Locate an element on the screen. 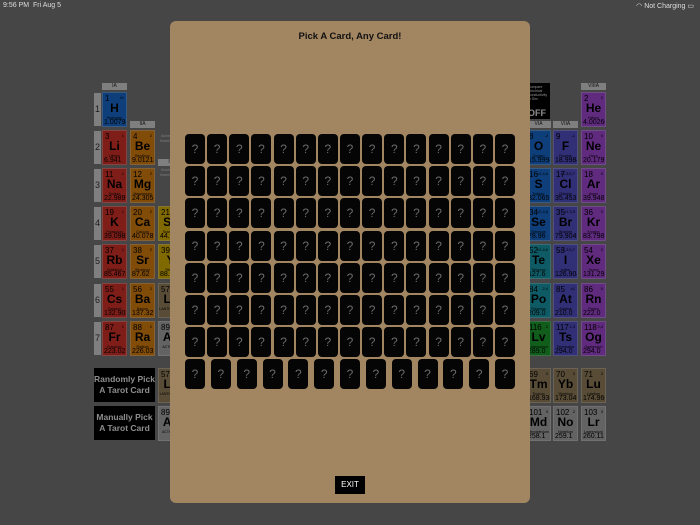  exit-button: EXIT is located at coordinates (350, 485).